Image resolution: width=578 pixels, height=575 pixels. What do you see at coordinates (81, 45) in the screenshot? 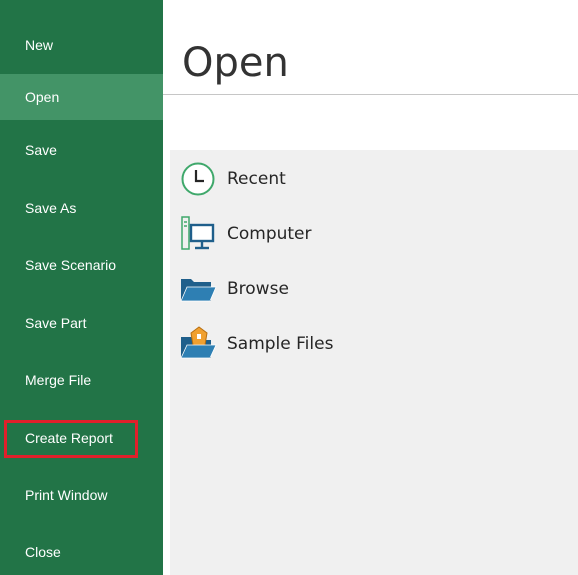
I see `sidebar-item-new: New` at bounding box center [81, 45].